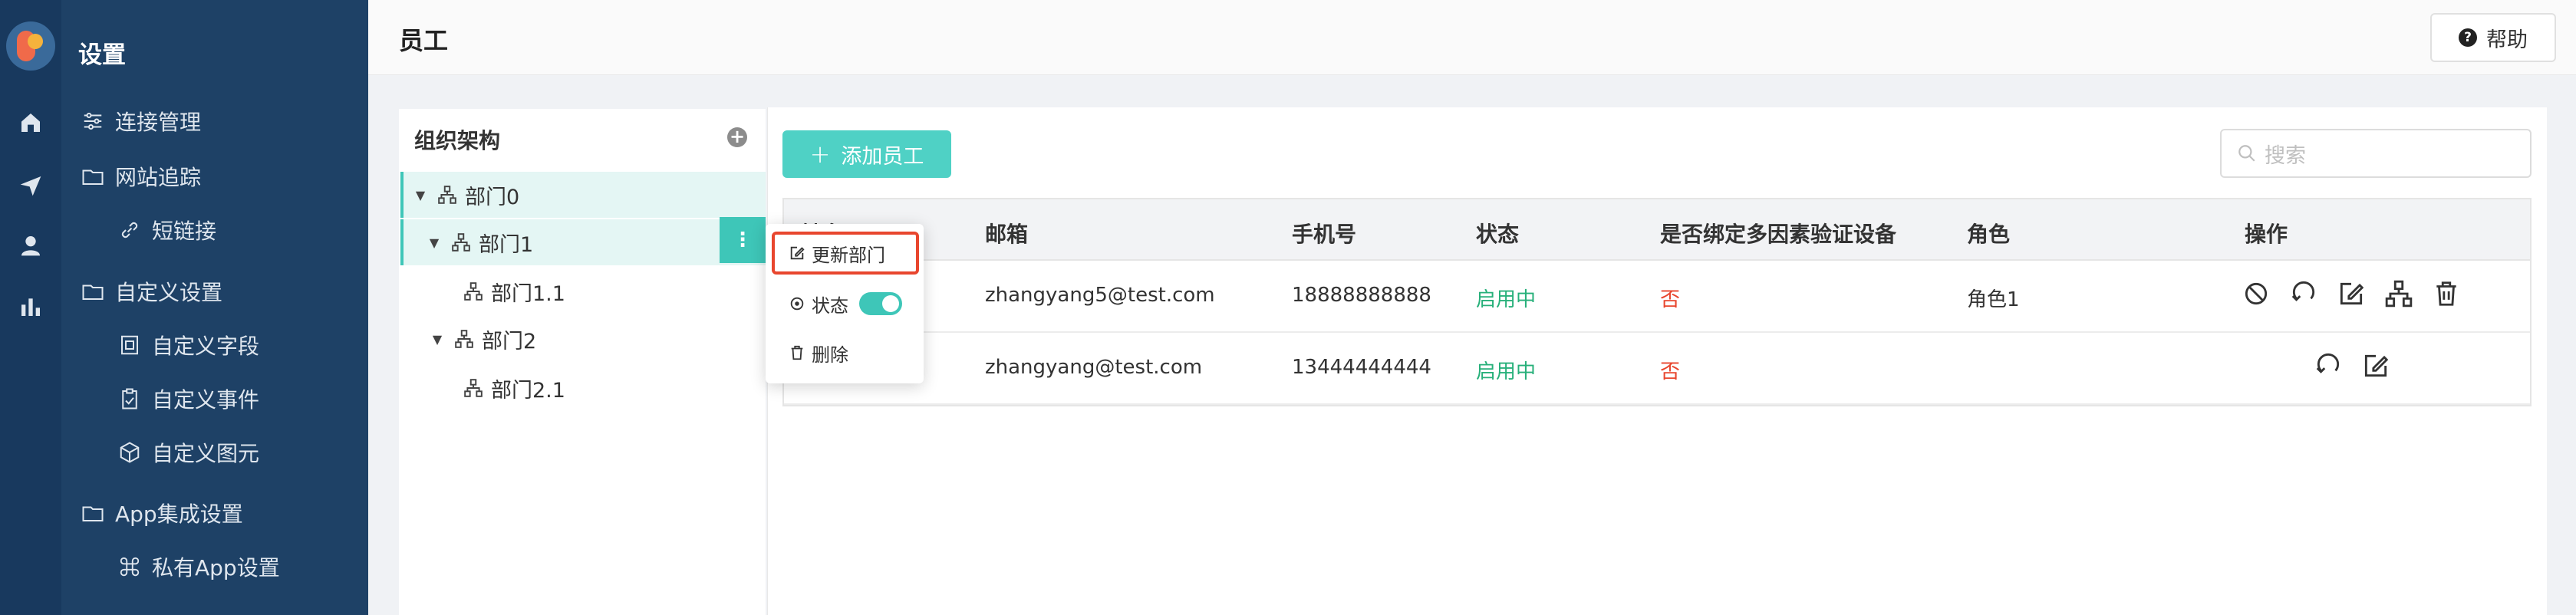 This screenshot has width=2576, height=615. I want to click on status-icon, so click(797, 304).